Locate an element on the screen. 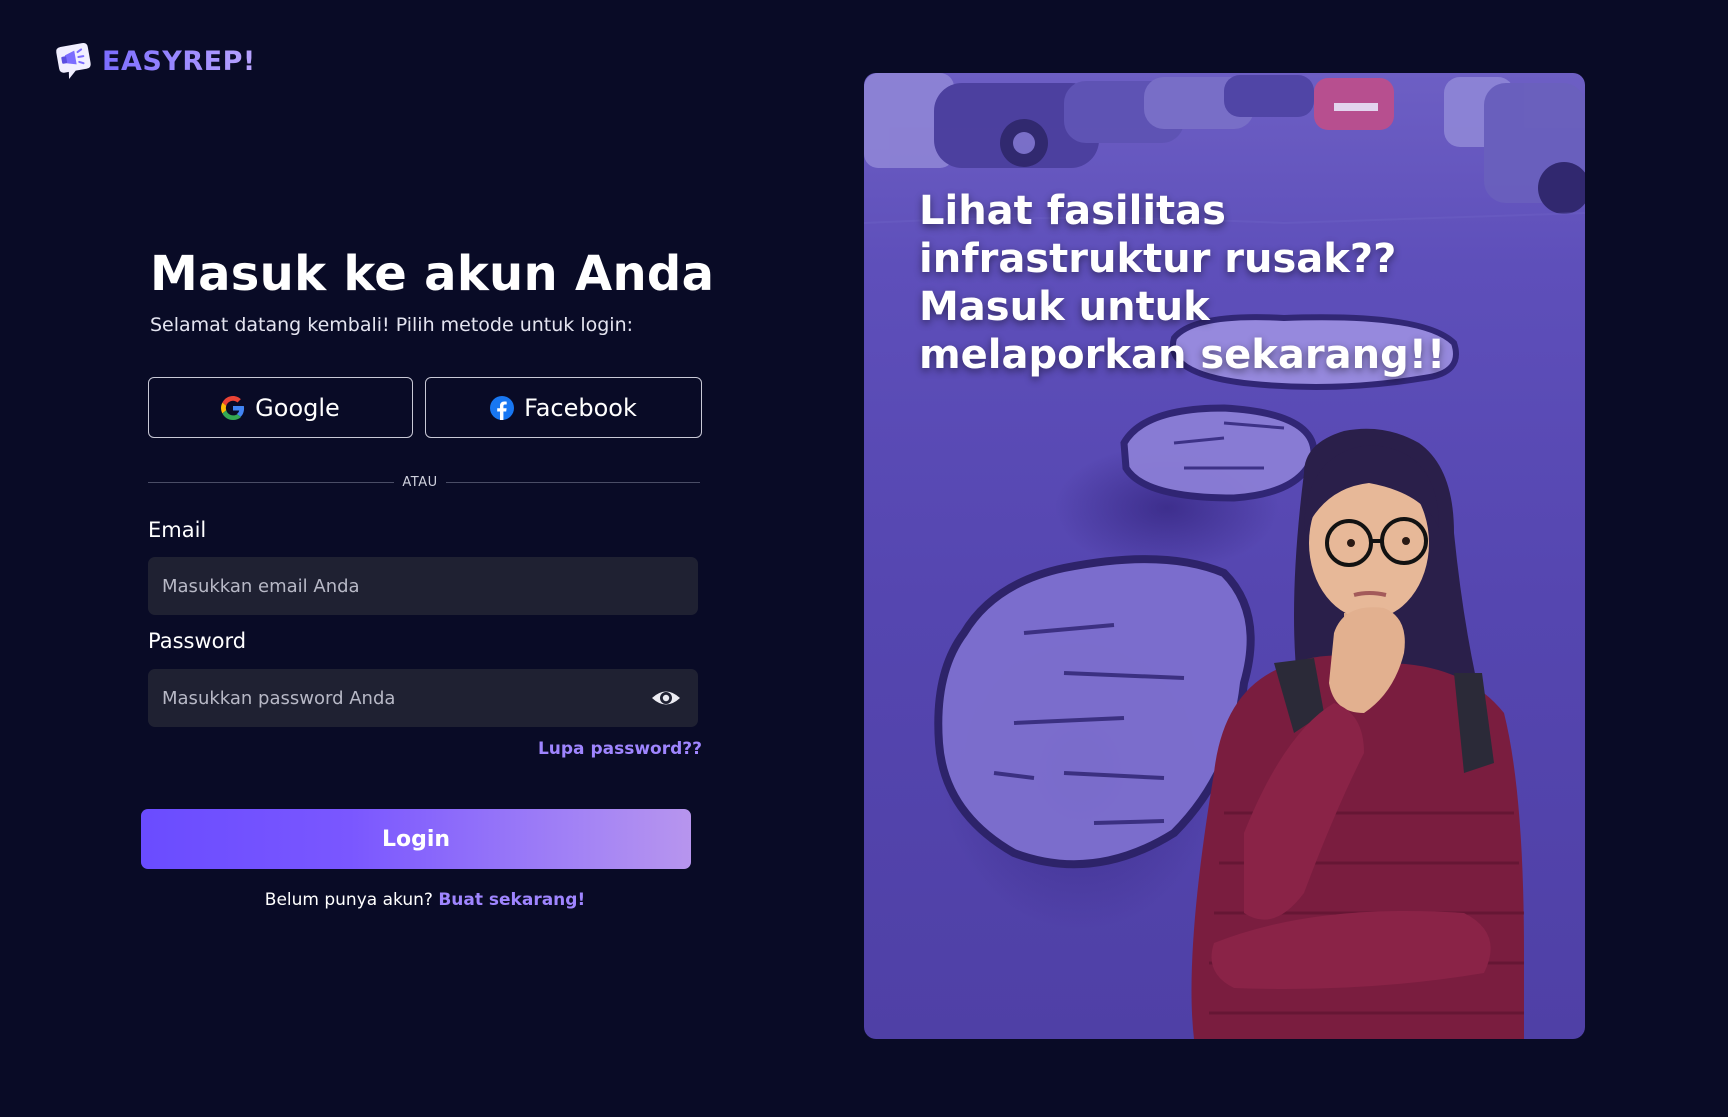 The width and height of the screenshot is (1728, 1117). password-input is located at coordinates (406, 698).